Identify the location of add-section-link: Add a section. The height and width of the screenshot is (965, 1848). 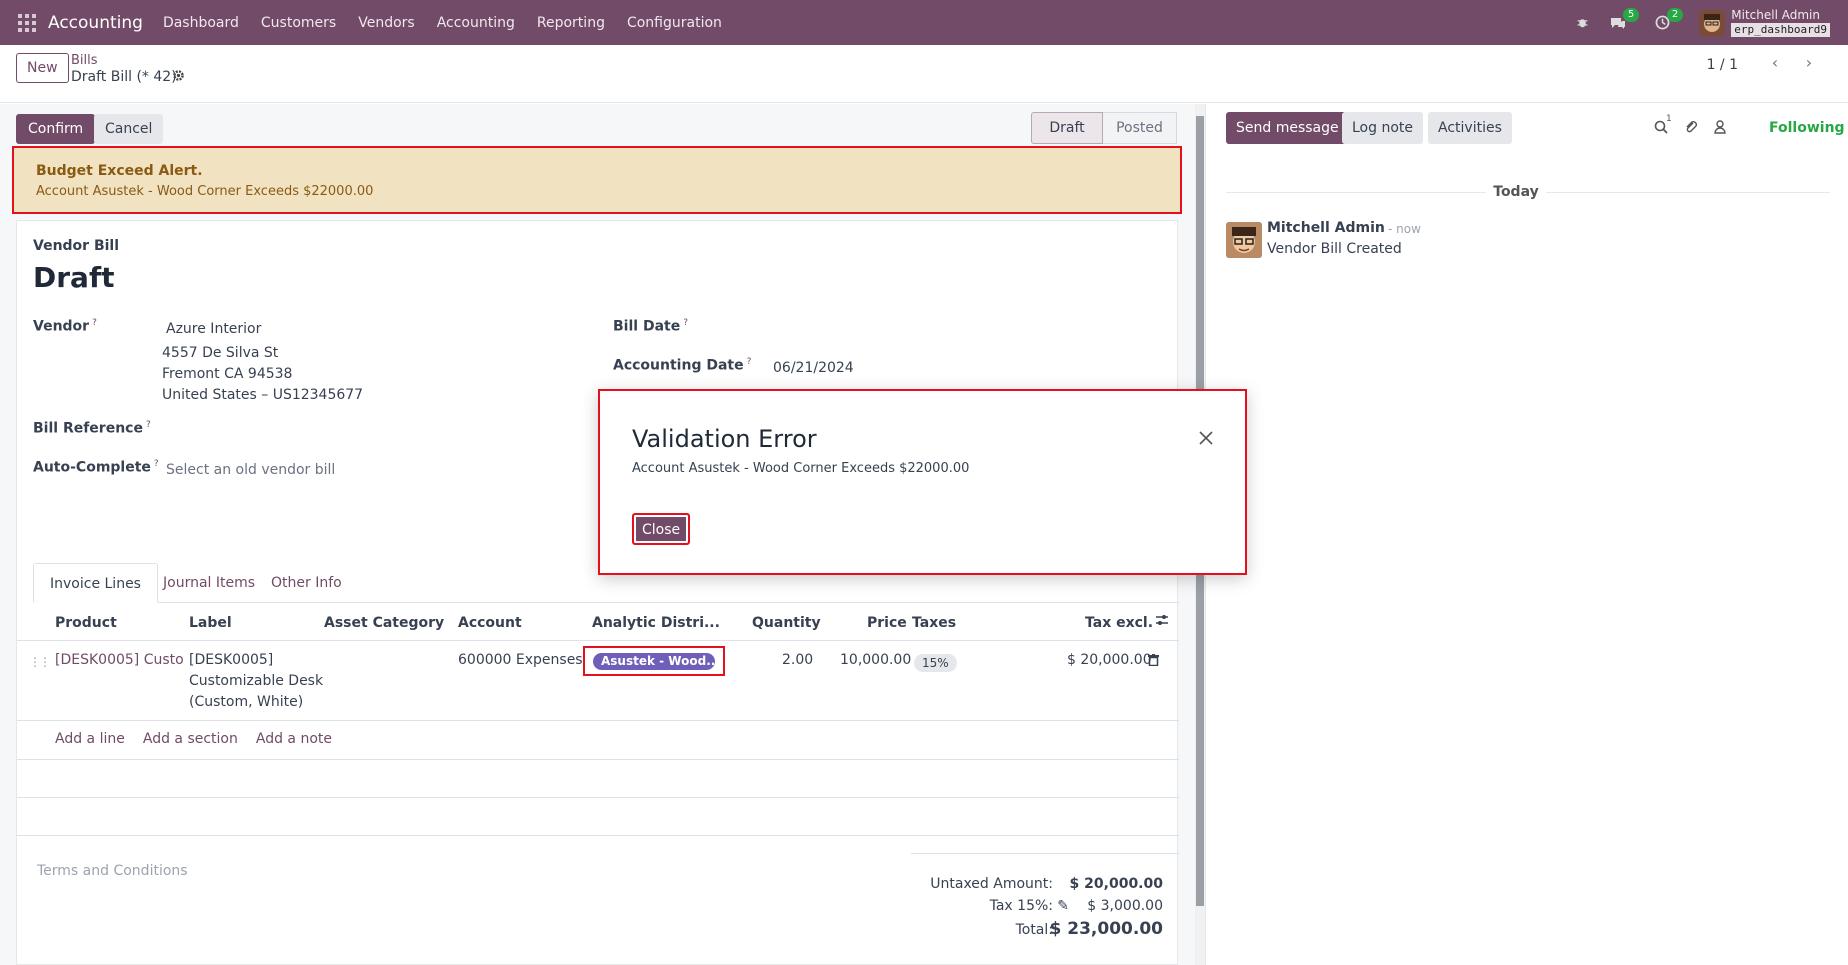
(190, 739).